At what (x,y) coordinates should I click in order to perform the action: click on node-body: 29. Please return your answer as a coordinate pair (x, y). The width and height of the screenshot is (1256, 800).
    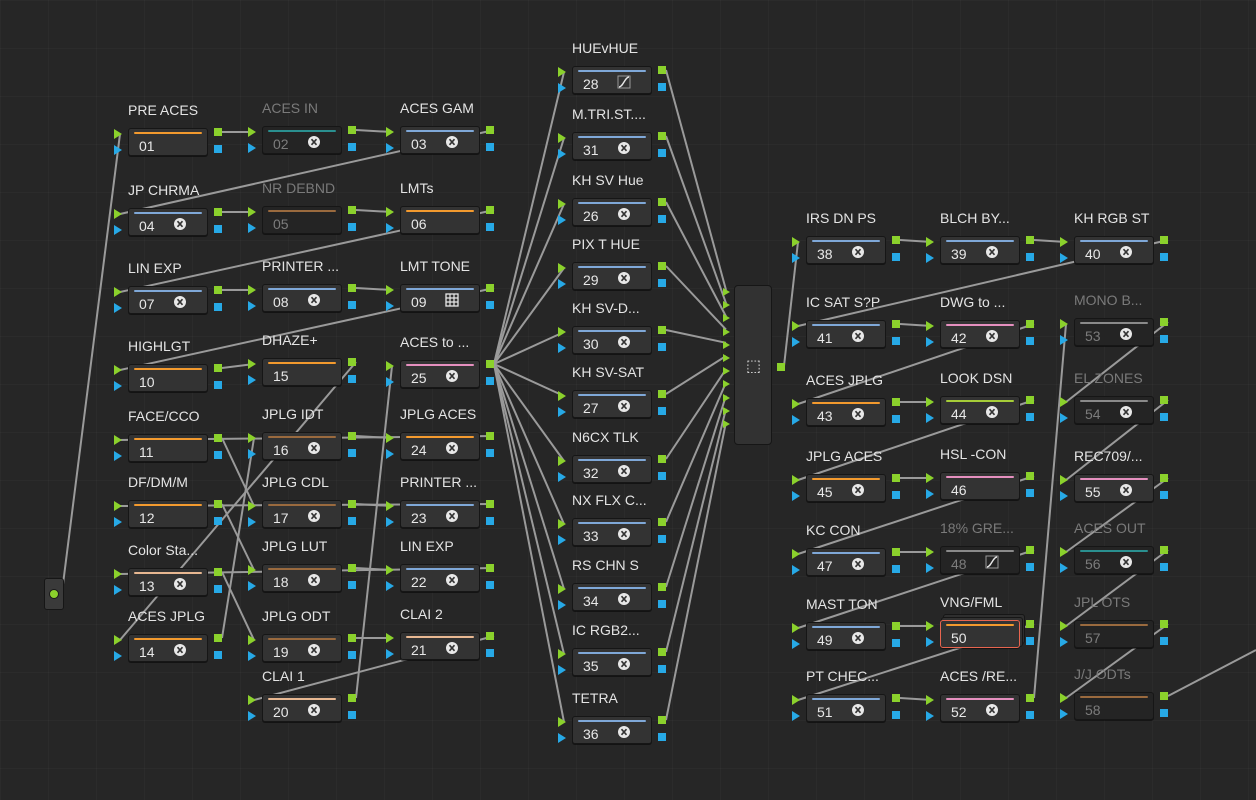
    Looking at the image, I should click on (612, 276).